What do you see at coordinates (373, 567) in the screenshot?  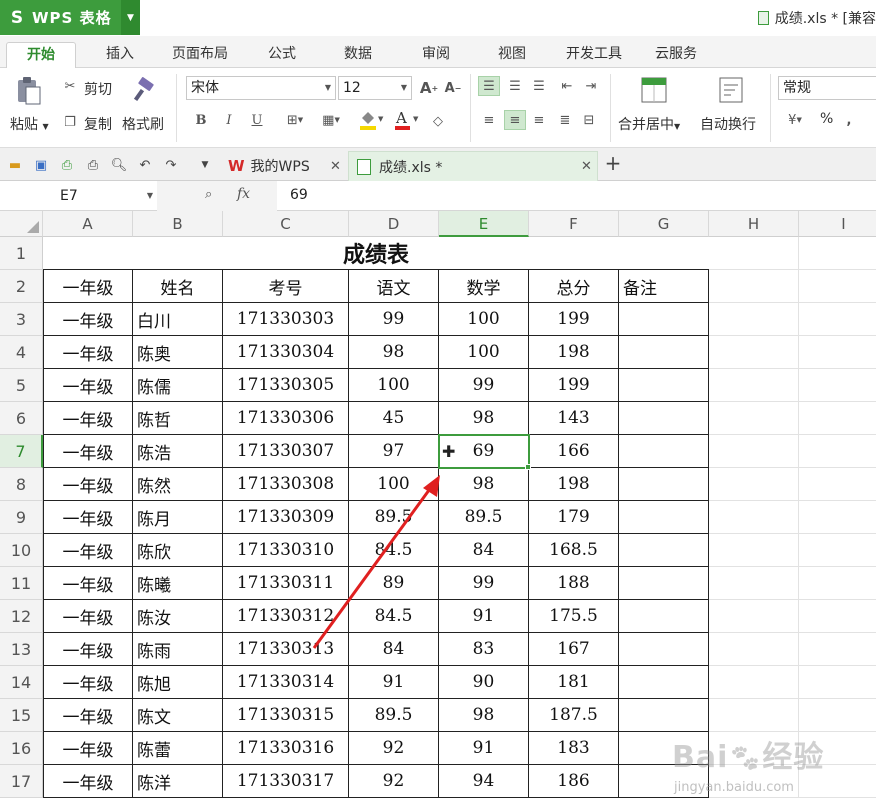 I see `arrow-line` at bounding box center [373, 567].